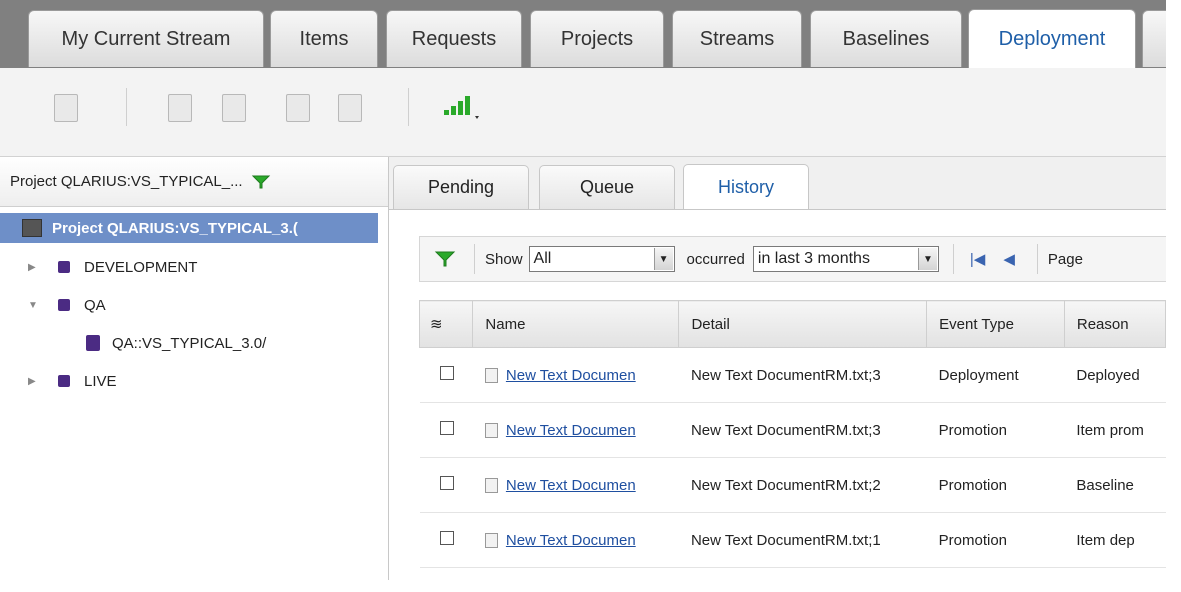 Image resolution: width=1181 pixels, height=592 pixels. What do you see at coordinates (464, 106) in the screenshot?
I see `deployment-chart-icon` at bounding box center [464, 106].